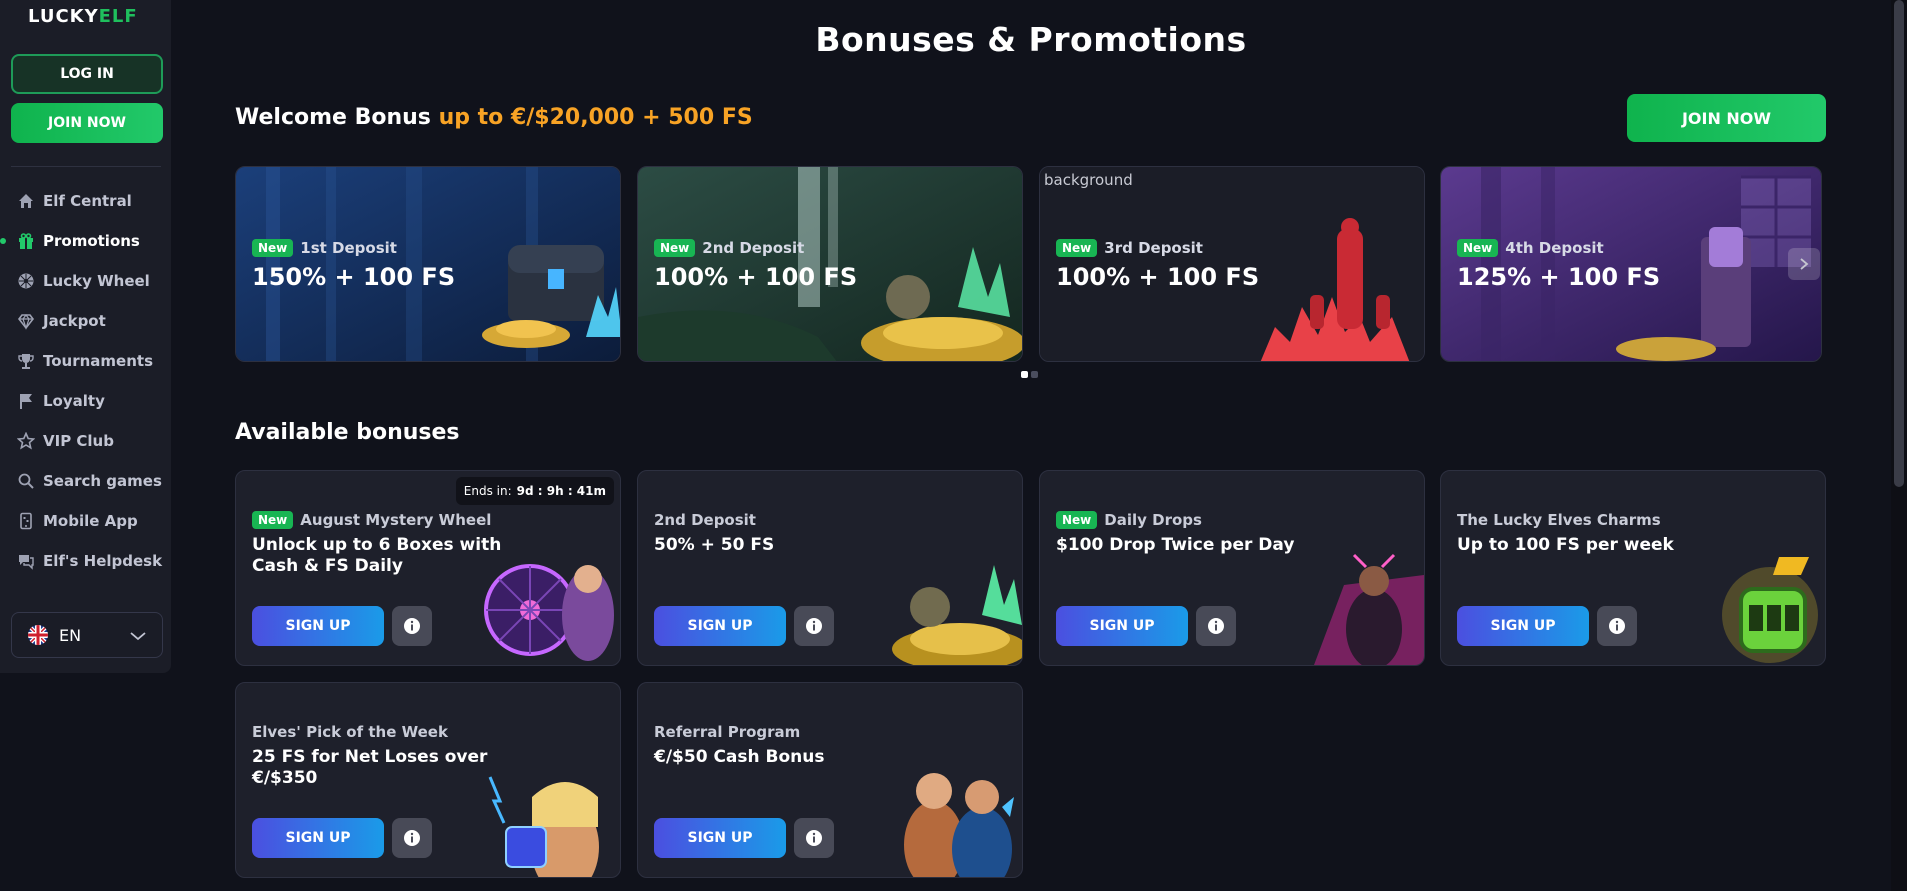 Image resolution: width=1907 pixels, height=891 pixels. Describe the element at coordinates (85, 241) in the screenshot. I see `sidebar-item-promotions: Promotions` at that location.